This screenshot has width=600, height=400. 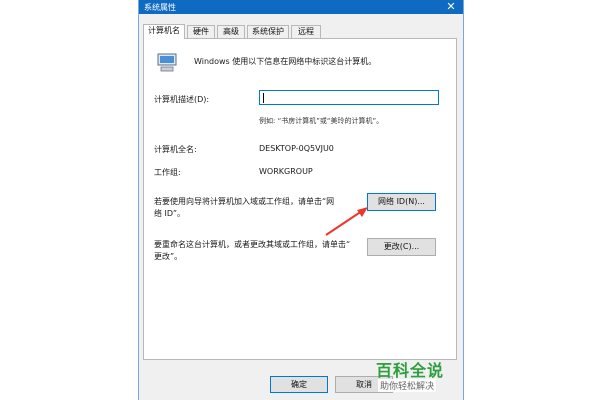 I want to click on watermark-subtitle: 助你轻松解决, so click(x=407, y=385).